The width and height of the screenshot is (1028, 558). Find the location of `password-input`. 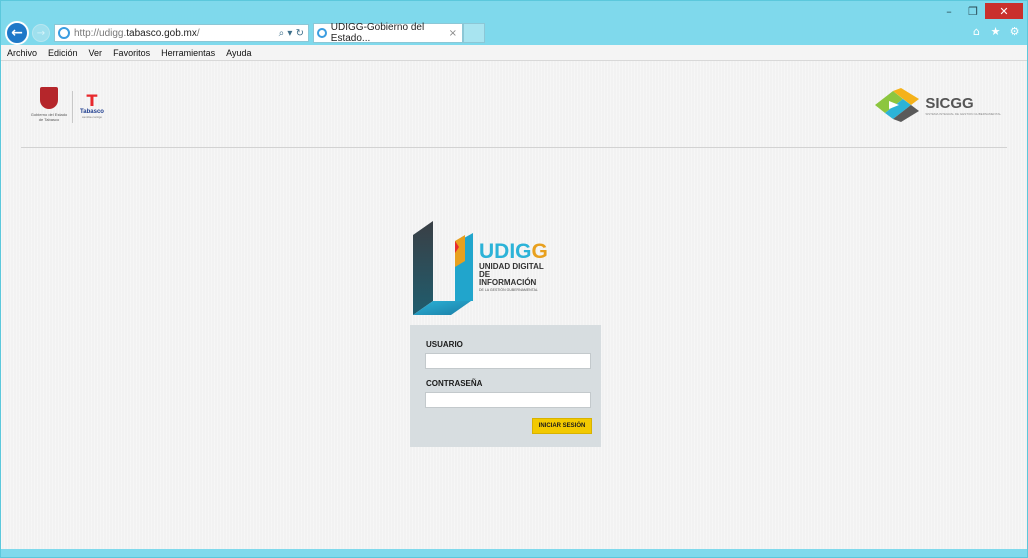

password-input is located at coordinates (508, 400).